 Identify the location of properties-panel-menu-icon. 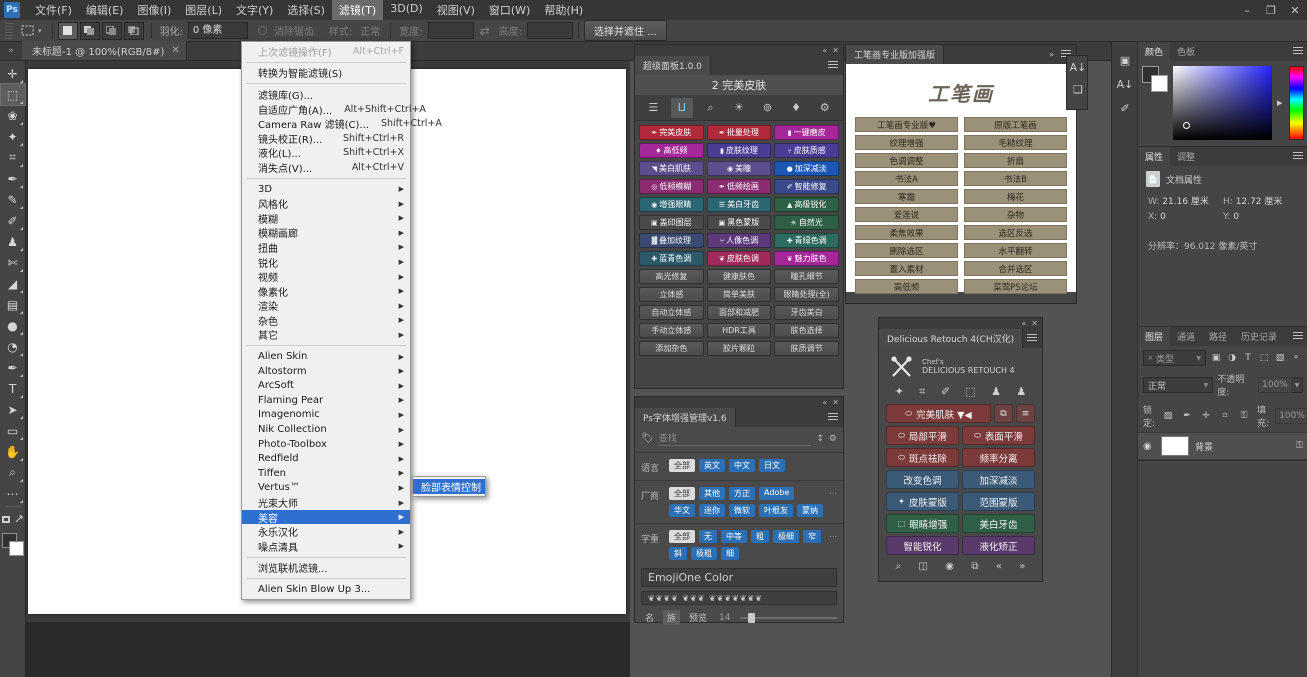
(1298, 156).